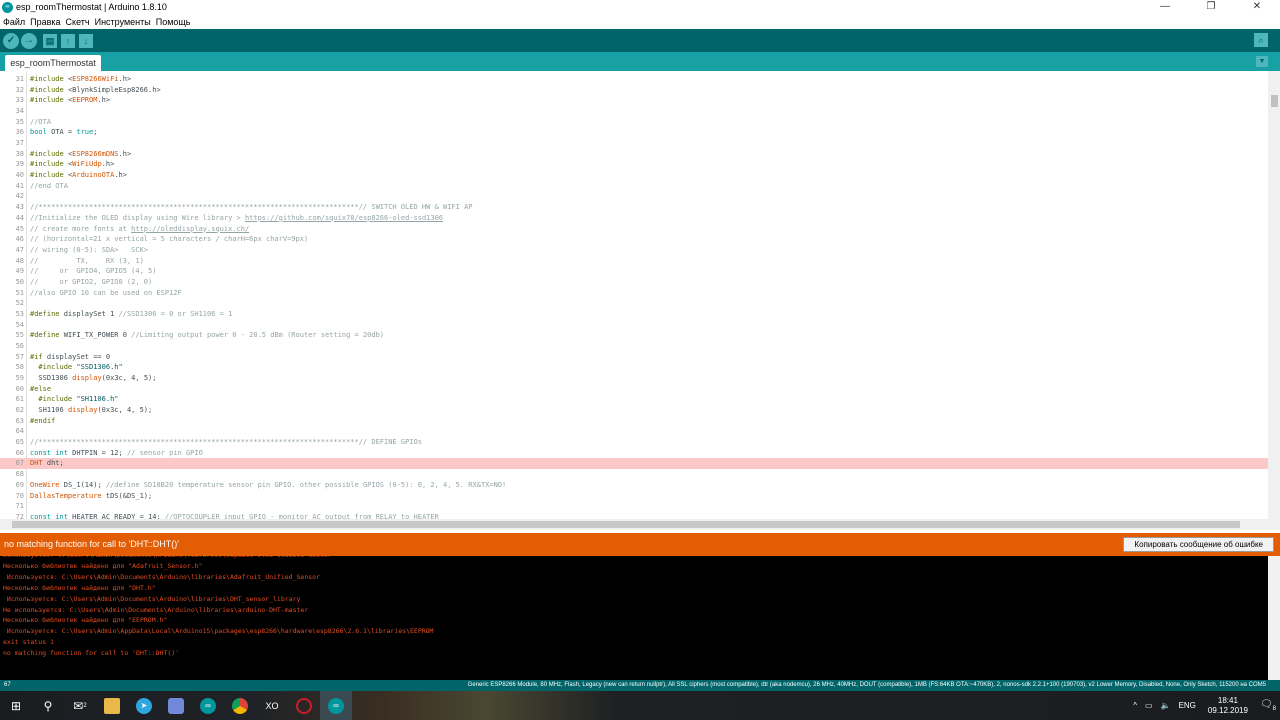 Image resolution: width=1280 pixels, height=720 pixels. What do you see at coordinates (68, 40) in the screenshot?
I see `open-button: ↑` at bounding box center [68, 40].